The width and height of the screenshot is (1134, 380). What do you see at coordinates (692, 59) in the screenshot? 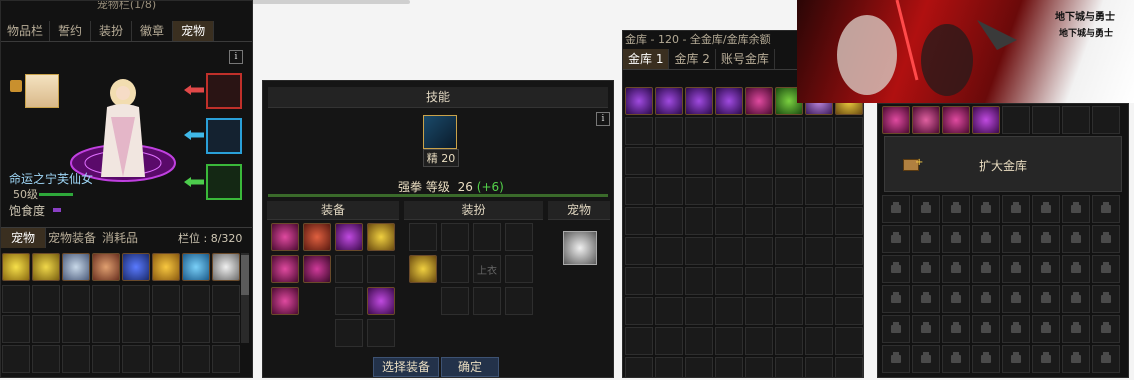
I see `tab-warehouse-2: 金库 2` at bounding box center [692, 59].